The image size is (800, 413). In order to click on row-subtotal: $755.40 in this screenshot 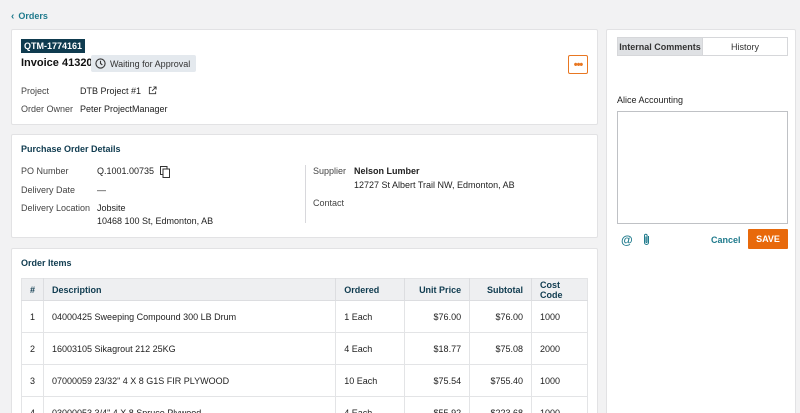, I will do `click(501, 380)`.